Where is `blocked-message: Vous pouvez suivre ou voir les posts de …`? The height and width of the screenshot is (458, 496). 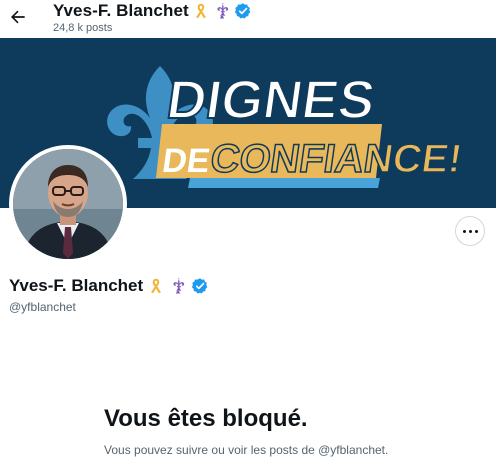 blocked-message: Vous pouvez suivre ou voir les posts de … is located at coordinates (246, 450).